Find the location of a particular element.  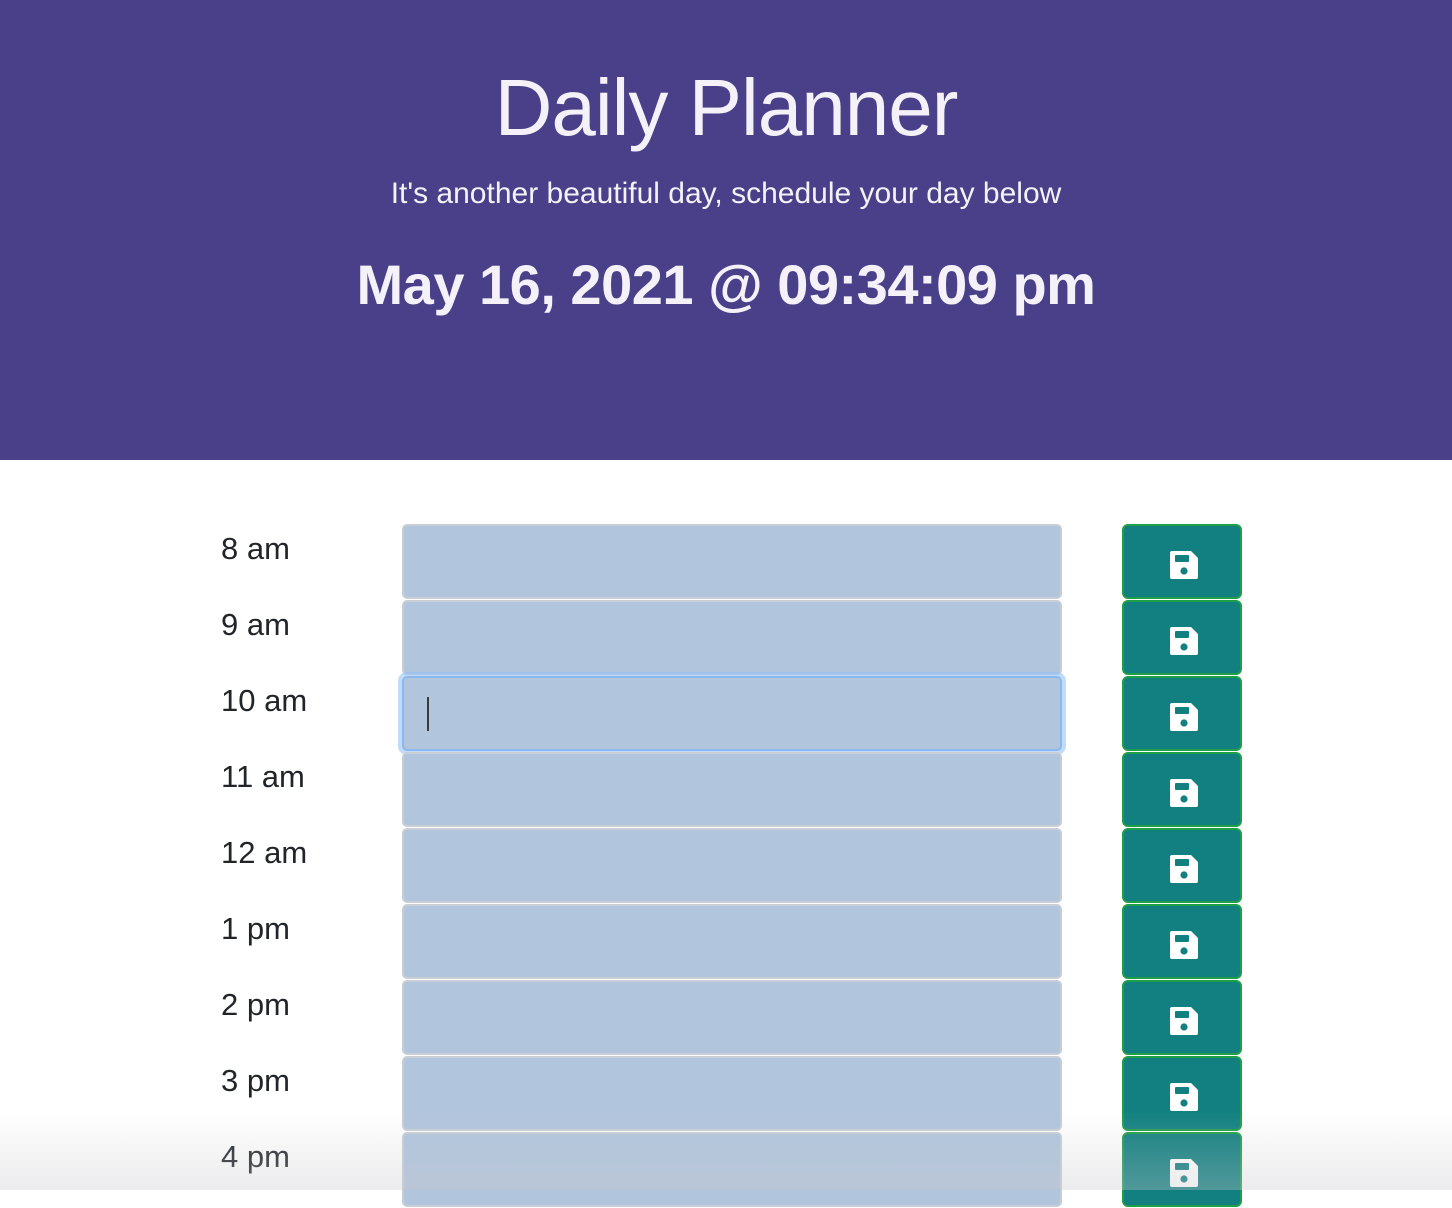

time-block-row: 12 am is located at coordinates (726, 866).